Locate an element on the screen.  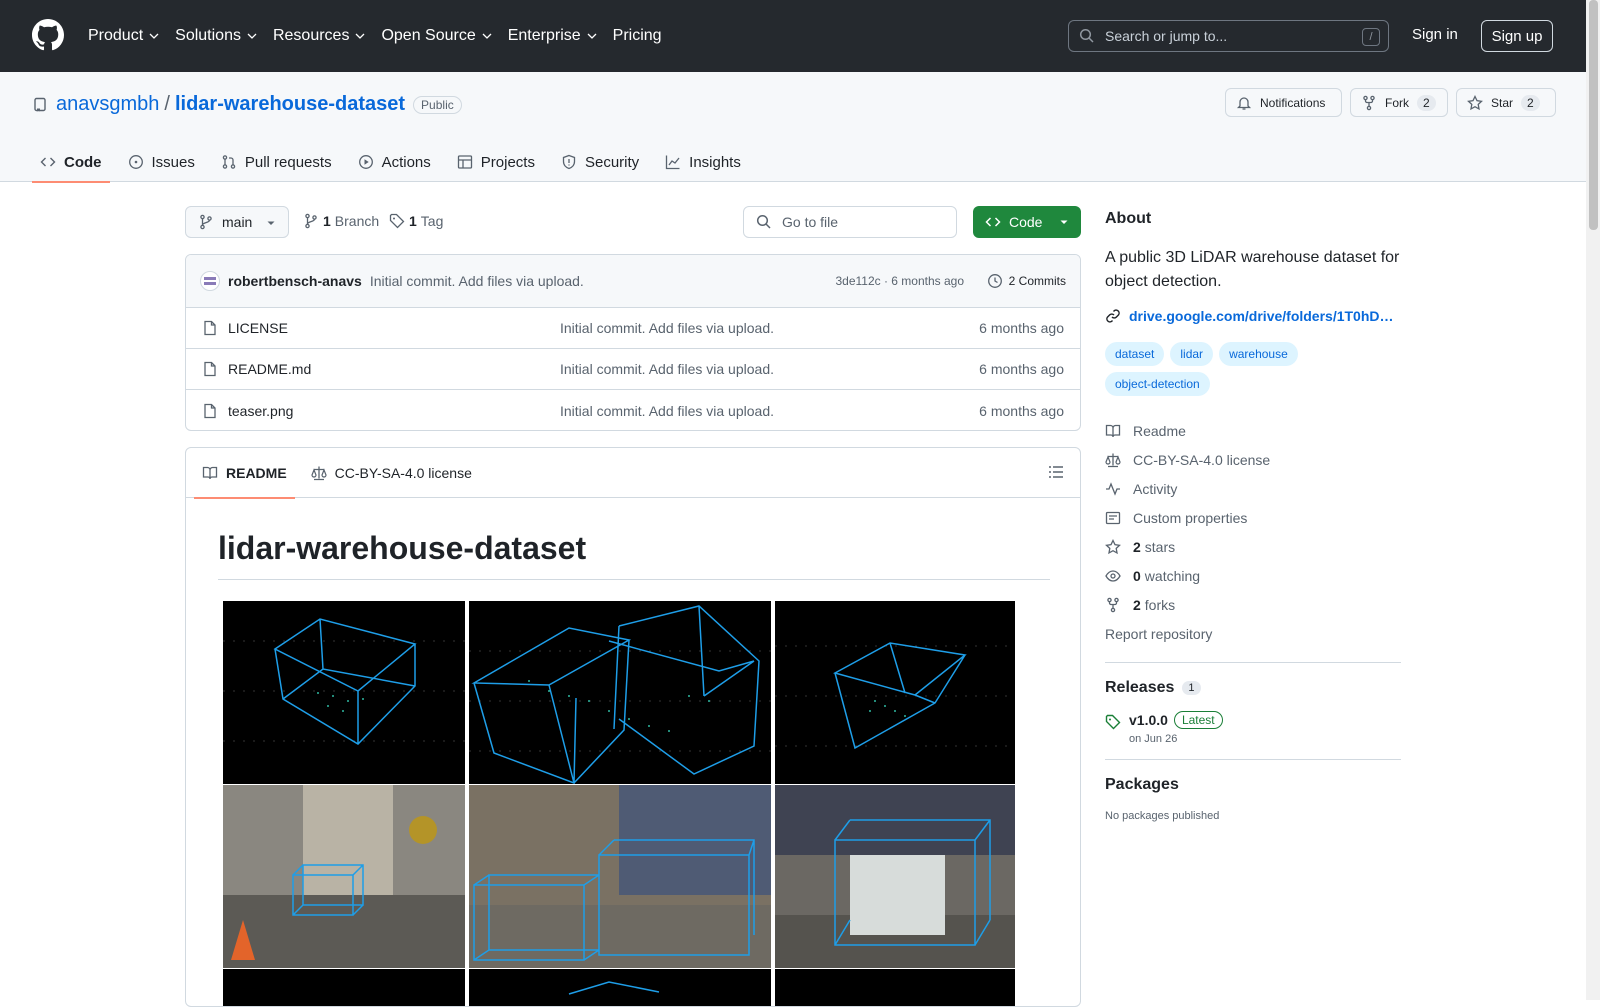
commits-link: 2 Commits is located at coordinates (1026, 281).